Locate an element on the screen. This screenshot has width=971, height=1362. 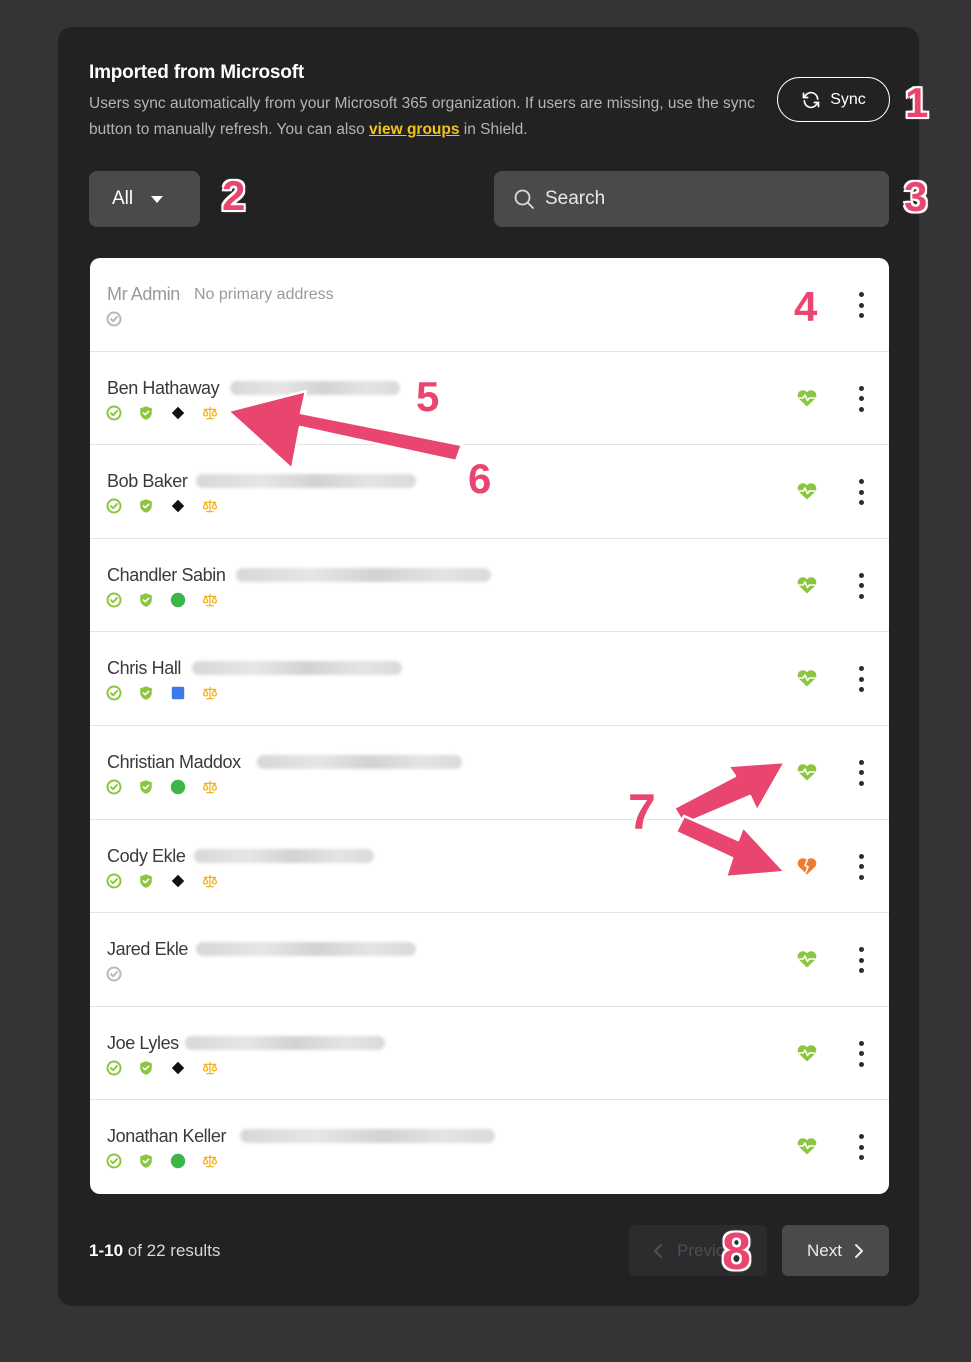
next-button: Next is located at coordinates (835, 1250).